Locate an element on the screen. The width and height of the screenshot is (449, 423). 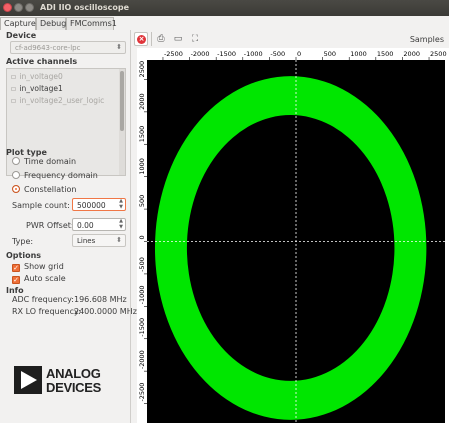
analog-devices-logo: ANALOG DEVICES is located at coordinates (69, 381).